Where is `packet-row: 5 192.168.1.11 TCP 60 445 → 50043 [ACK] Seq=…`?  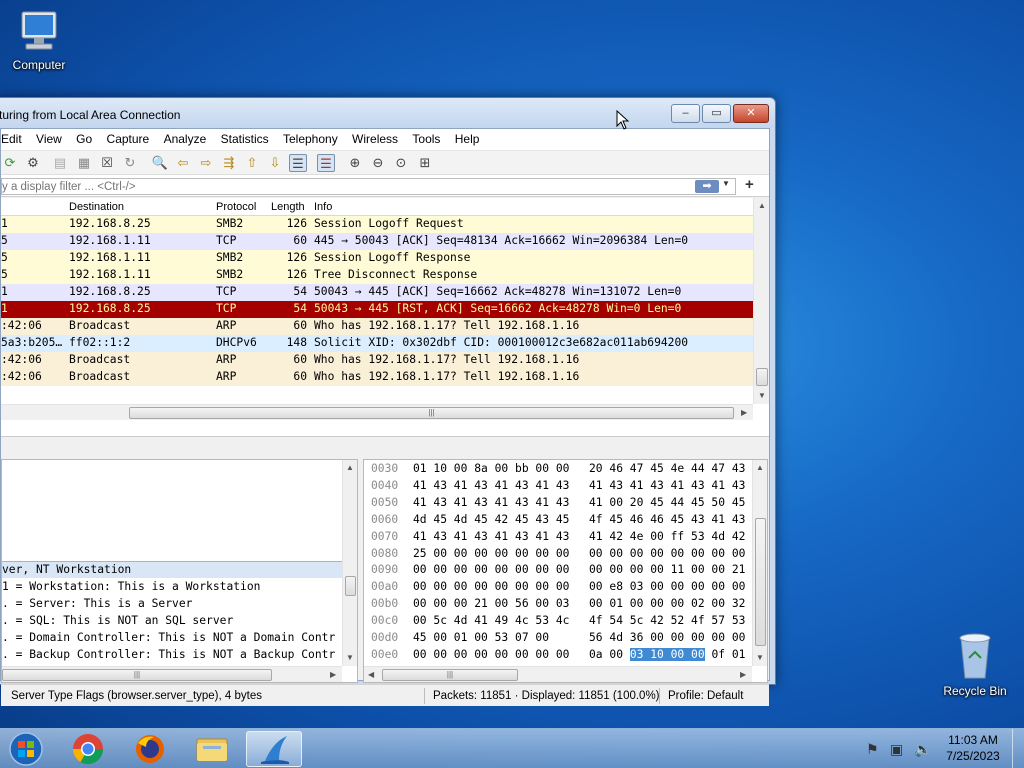 packet-row: 5 192.168.1.11 TCP 60 445 → 50043 [ACK] Seq=… is located at coordinates (377, 241).